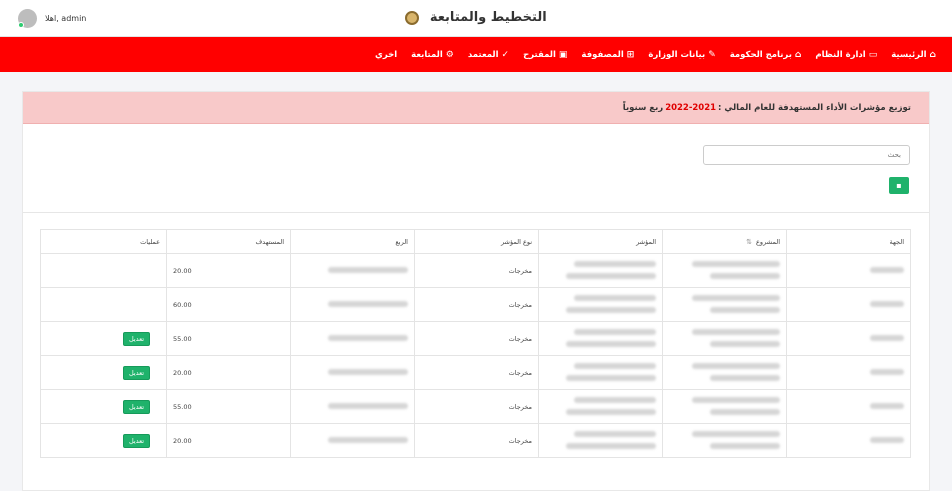  What do you see at coordinates (483, 54) in the screenshot?
I see `nav-label: المعتمد` at bounding box center [483, 54].